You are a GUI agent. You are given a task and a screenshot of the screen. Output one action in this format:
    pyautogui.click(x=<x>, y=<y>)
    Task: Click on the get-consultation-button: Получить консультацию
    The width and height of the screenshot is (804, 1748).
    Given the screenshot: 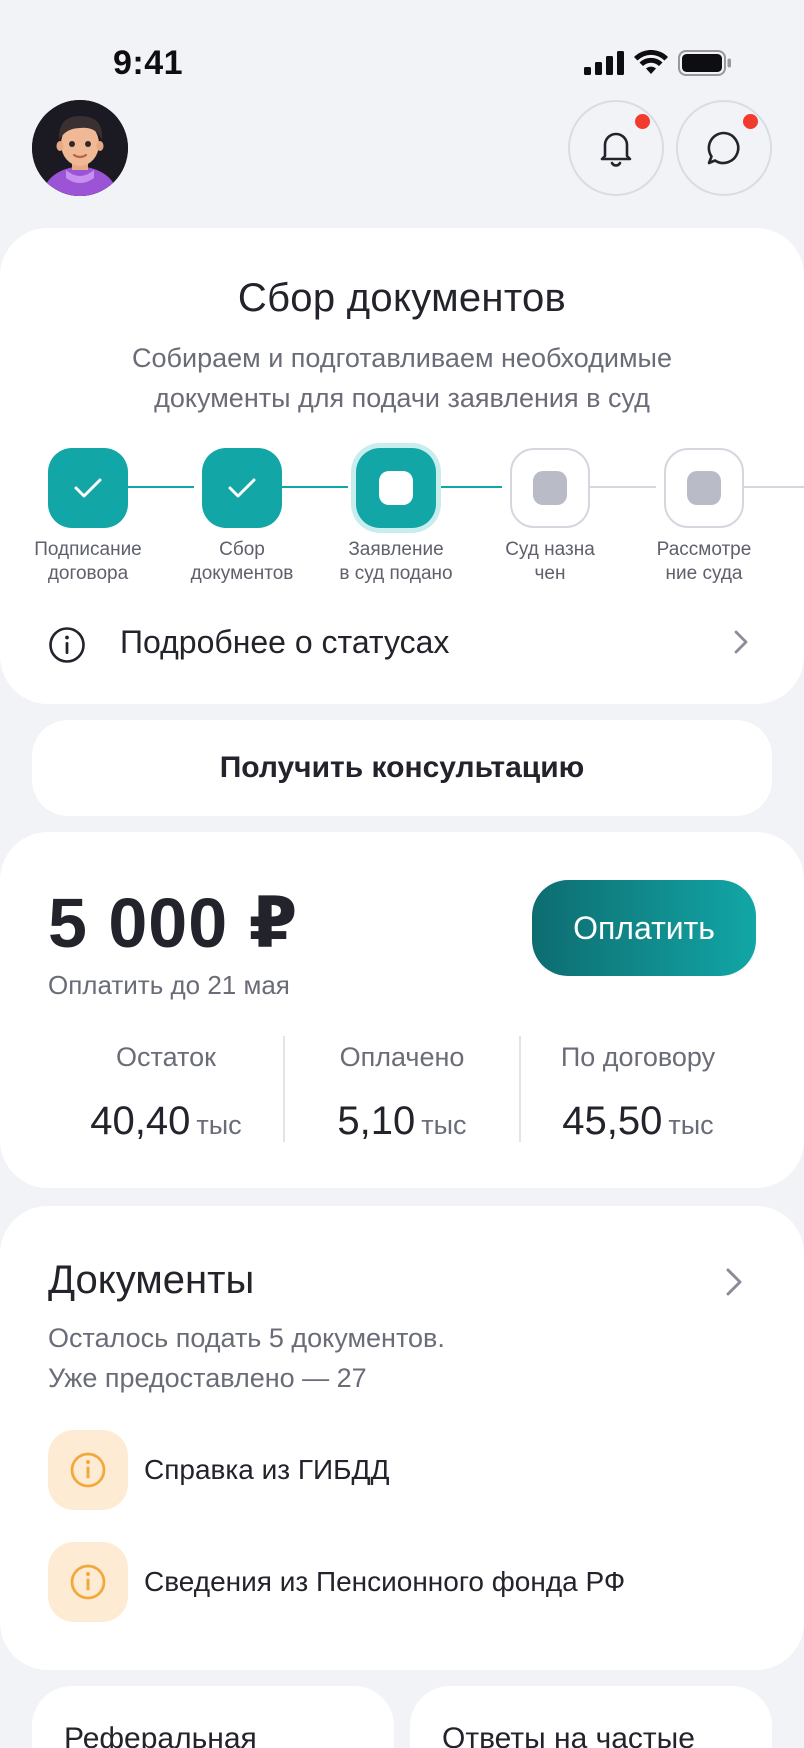 What is the action you would take?
    pyautogui.click(x=402, y=768)
    